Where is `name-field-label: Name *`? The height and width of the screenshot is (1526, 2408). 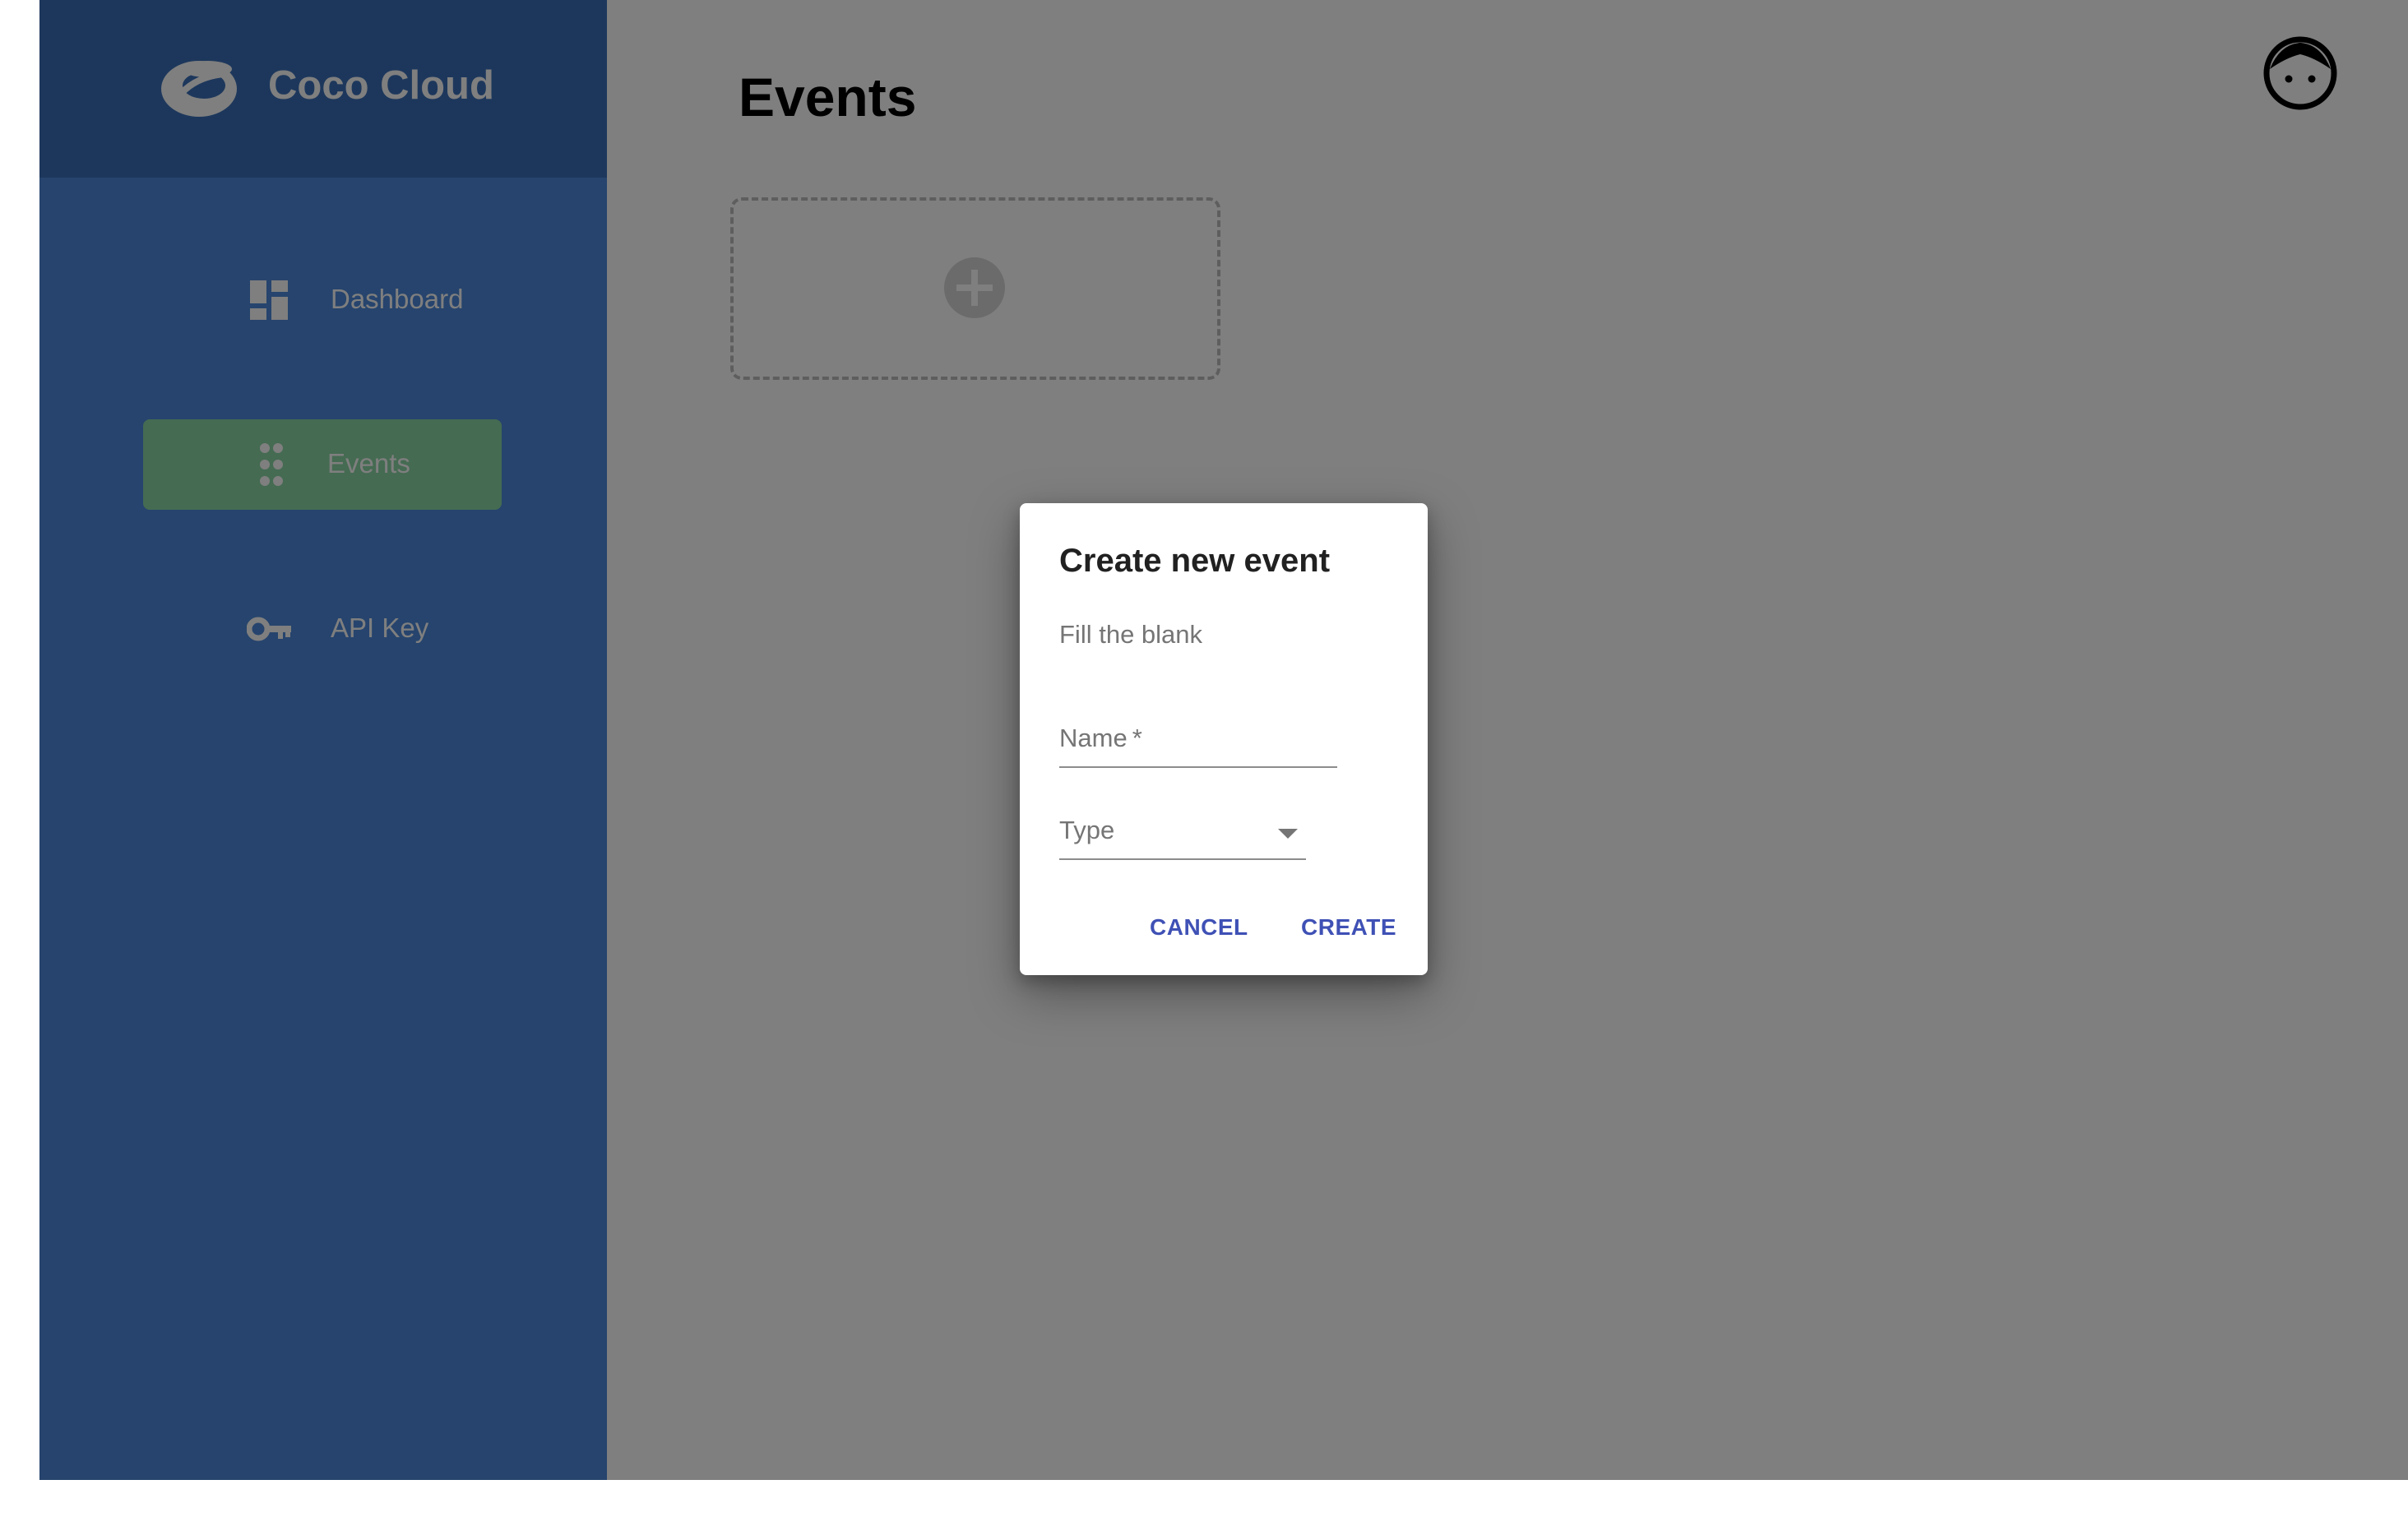
name-field-label: Name * is located at coordinates (1100, 738).